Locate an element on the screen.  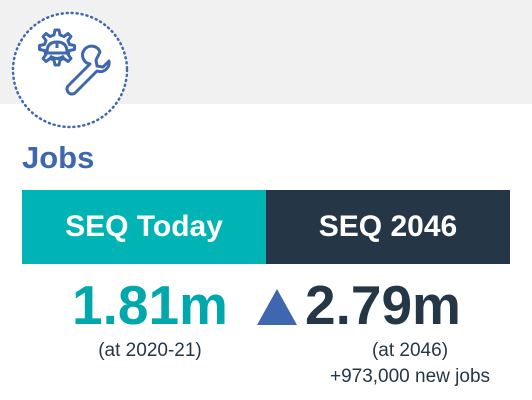
header-seq-2046: SEQ 2046 is located at coordinates (388, 227).